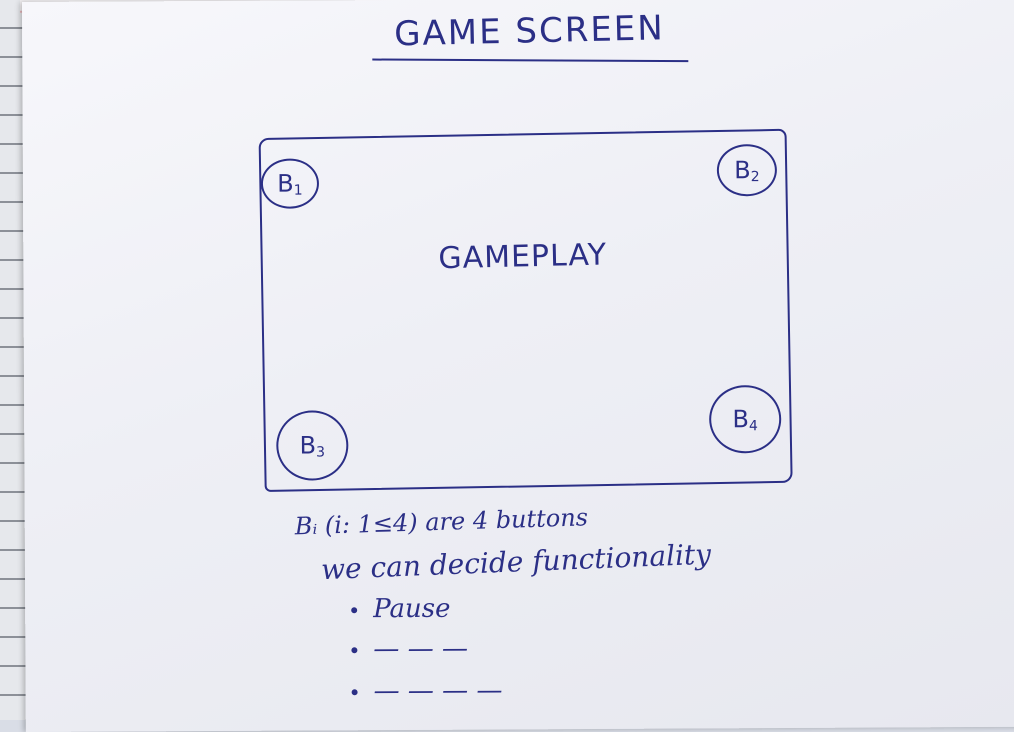 The image size is (1014, 732). What do you see at coordinates (321, 452) in the screenshot?
I see `button-b3-sub: 3` at bounding box center [321, 452].